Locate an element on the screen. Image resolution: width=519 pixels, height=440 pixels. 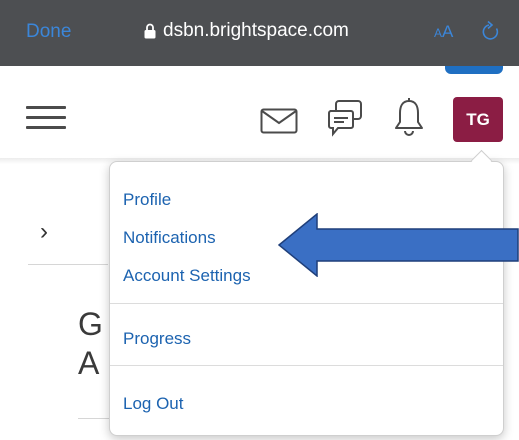
text-size-button: AA is located at coordinates (443, 32).